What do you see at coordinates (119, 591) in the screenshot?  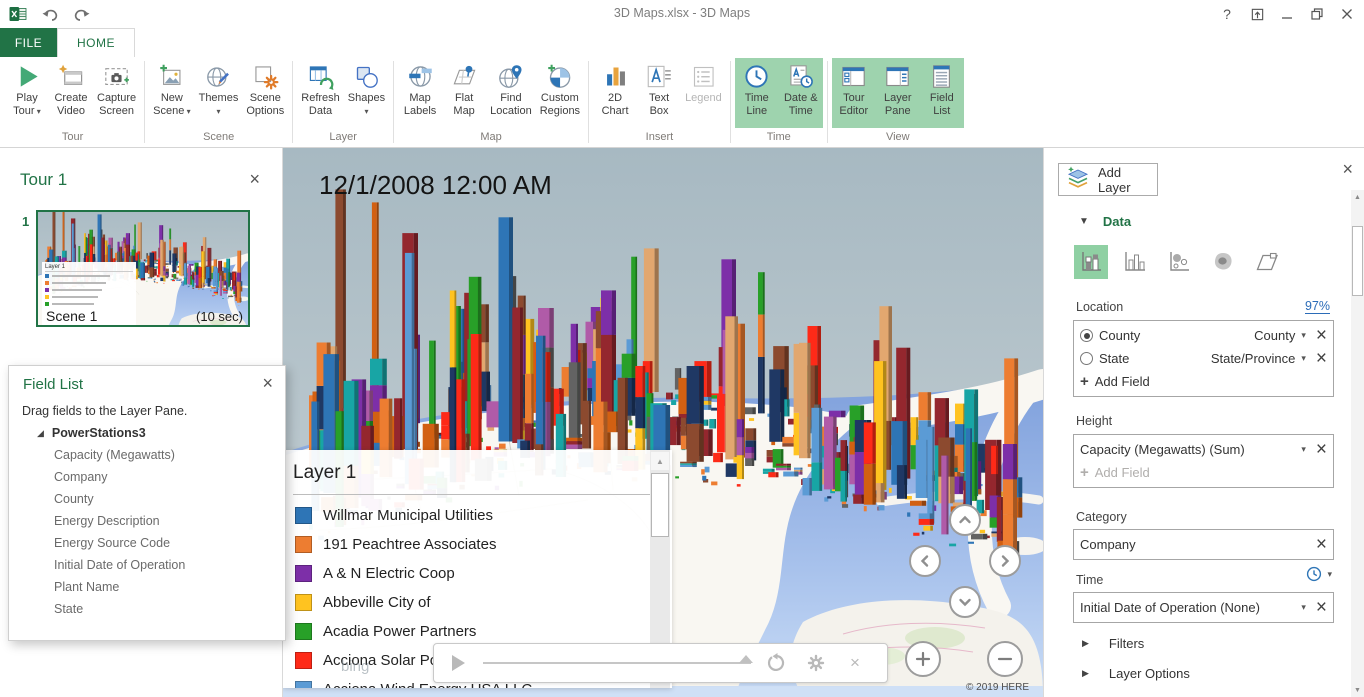 I see `field-item: Plant Name` at bounding box center [119, 591].